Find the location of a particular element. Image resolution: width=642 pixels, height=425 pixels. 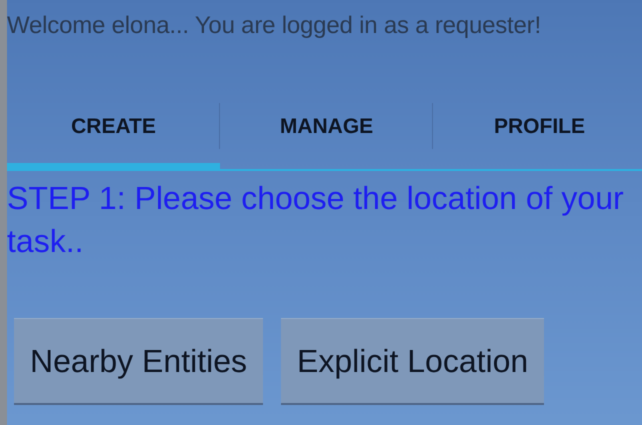

location-button: Explicit Location is located at coordinates (412, 360).